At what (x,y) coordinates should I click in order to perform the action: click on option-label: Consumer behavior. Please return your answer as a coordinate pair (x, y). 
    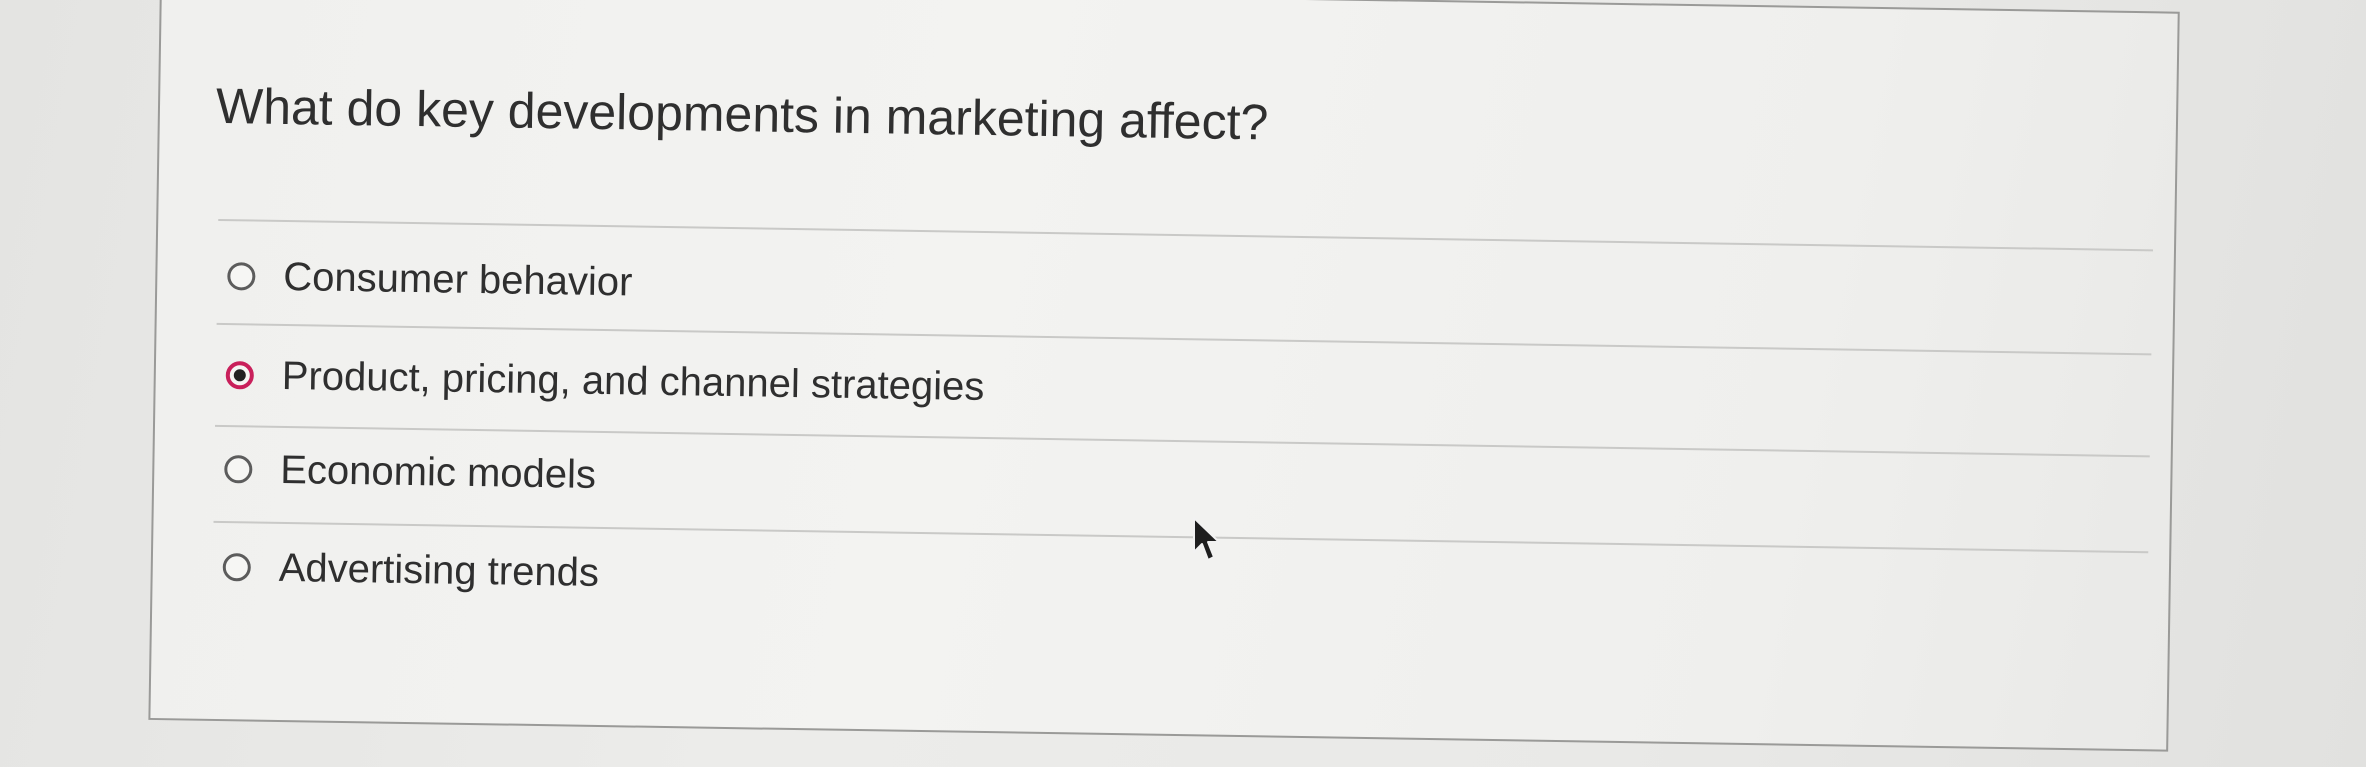
    Looking at the image, I should click on (458, 279).